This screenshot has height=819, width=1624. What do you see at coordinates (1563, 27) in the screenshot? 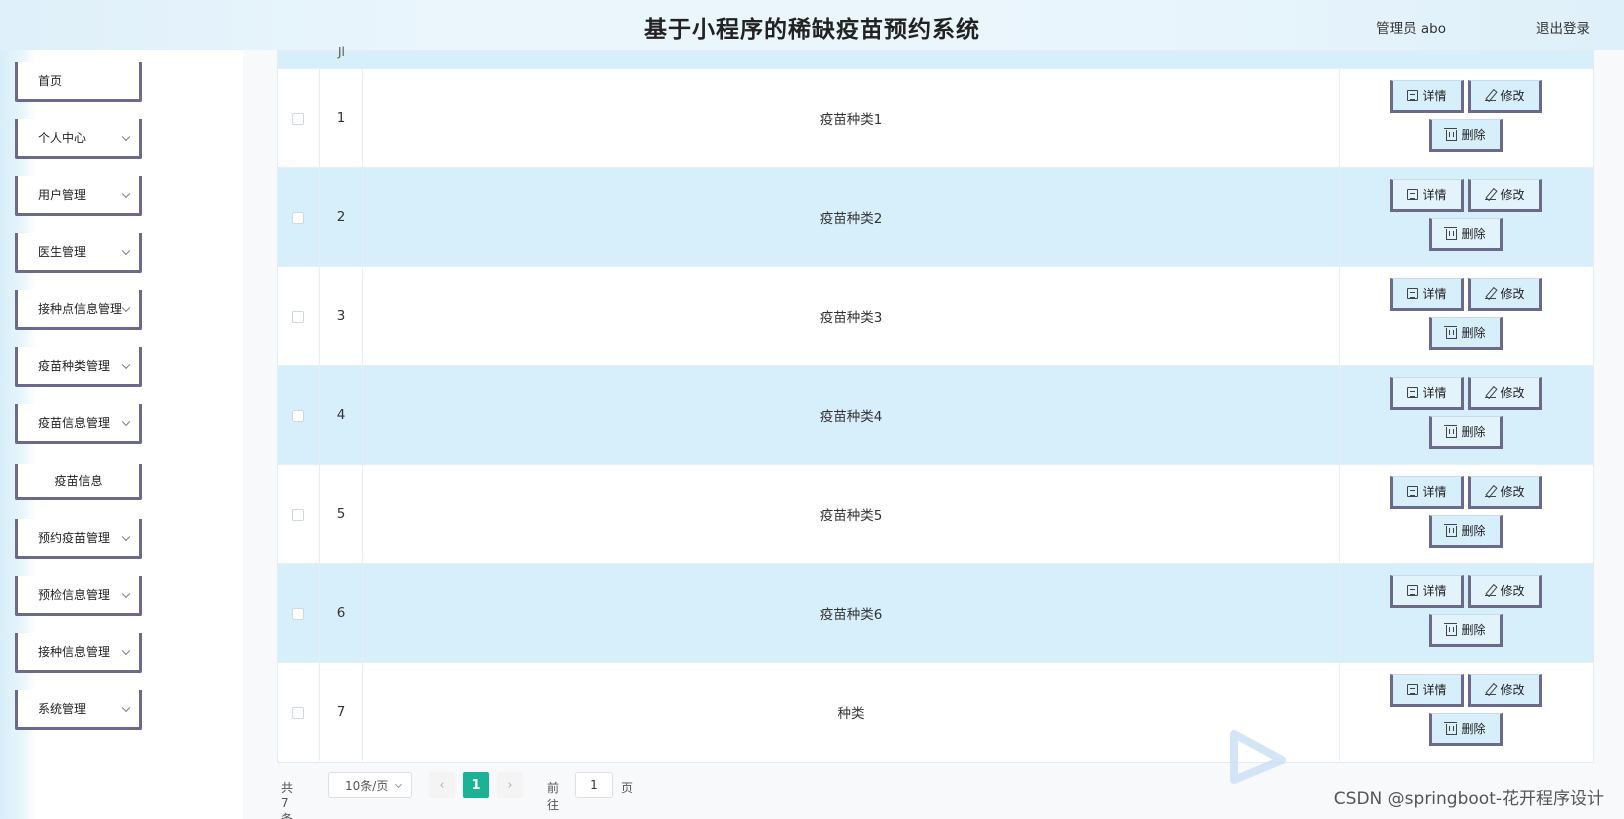
I see `logout-link: 退出登录` at bounding box center [1563, 27].